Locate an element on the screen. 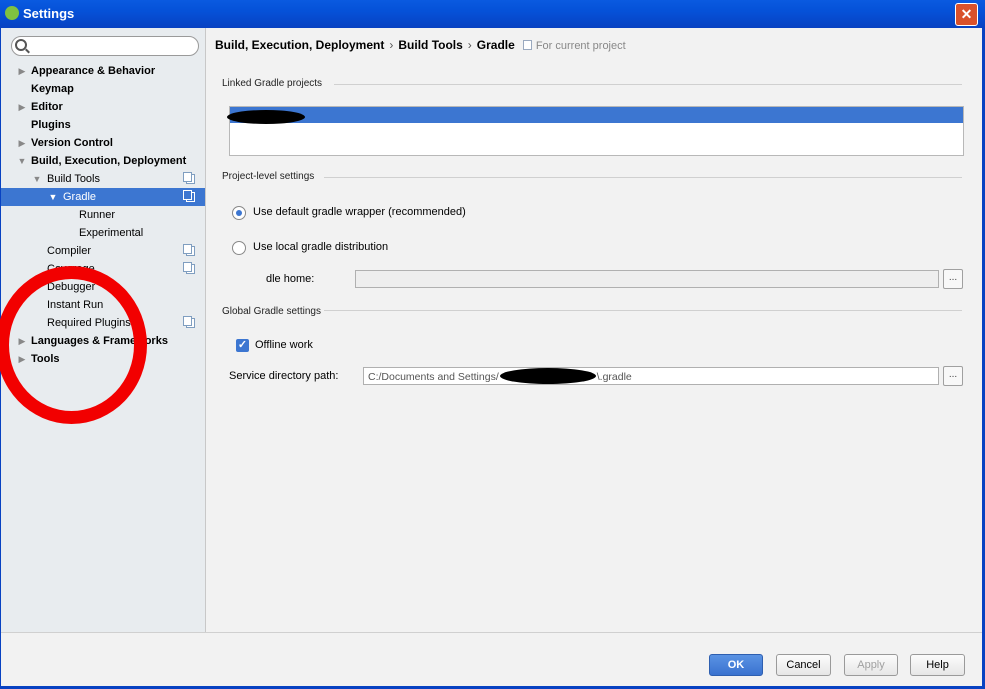 The height and width of the screenshot is (689, 985). android-studio-icon is located at coordinates (12, 13).